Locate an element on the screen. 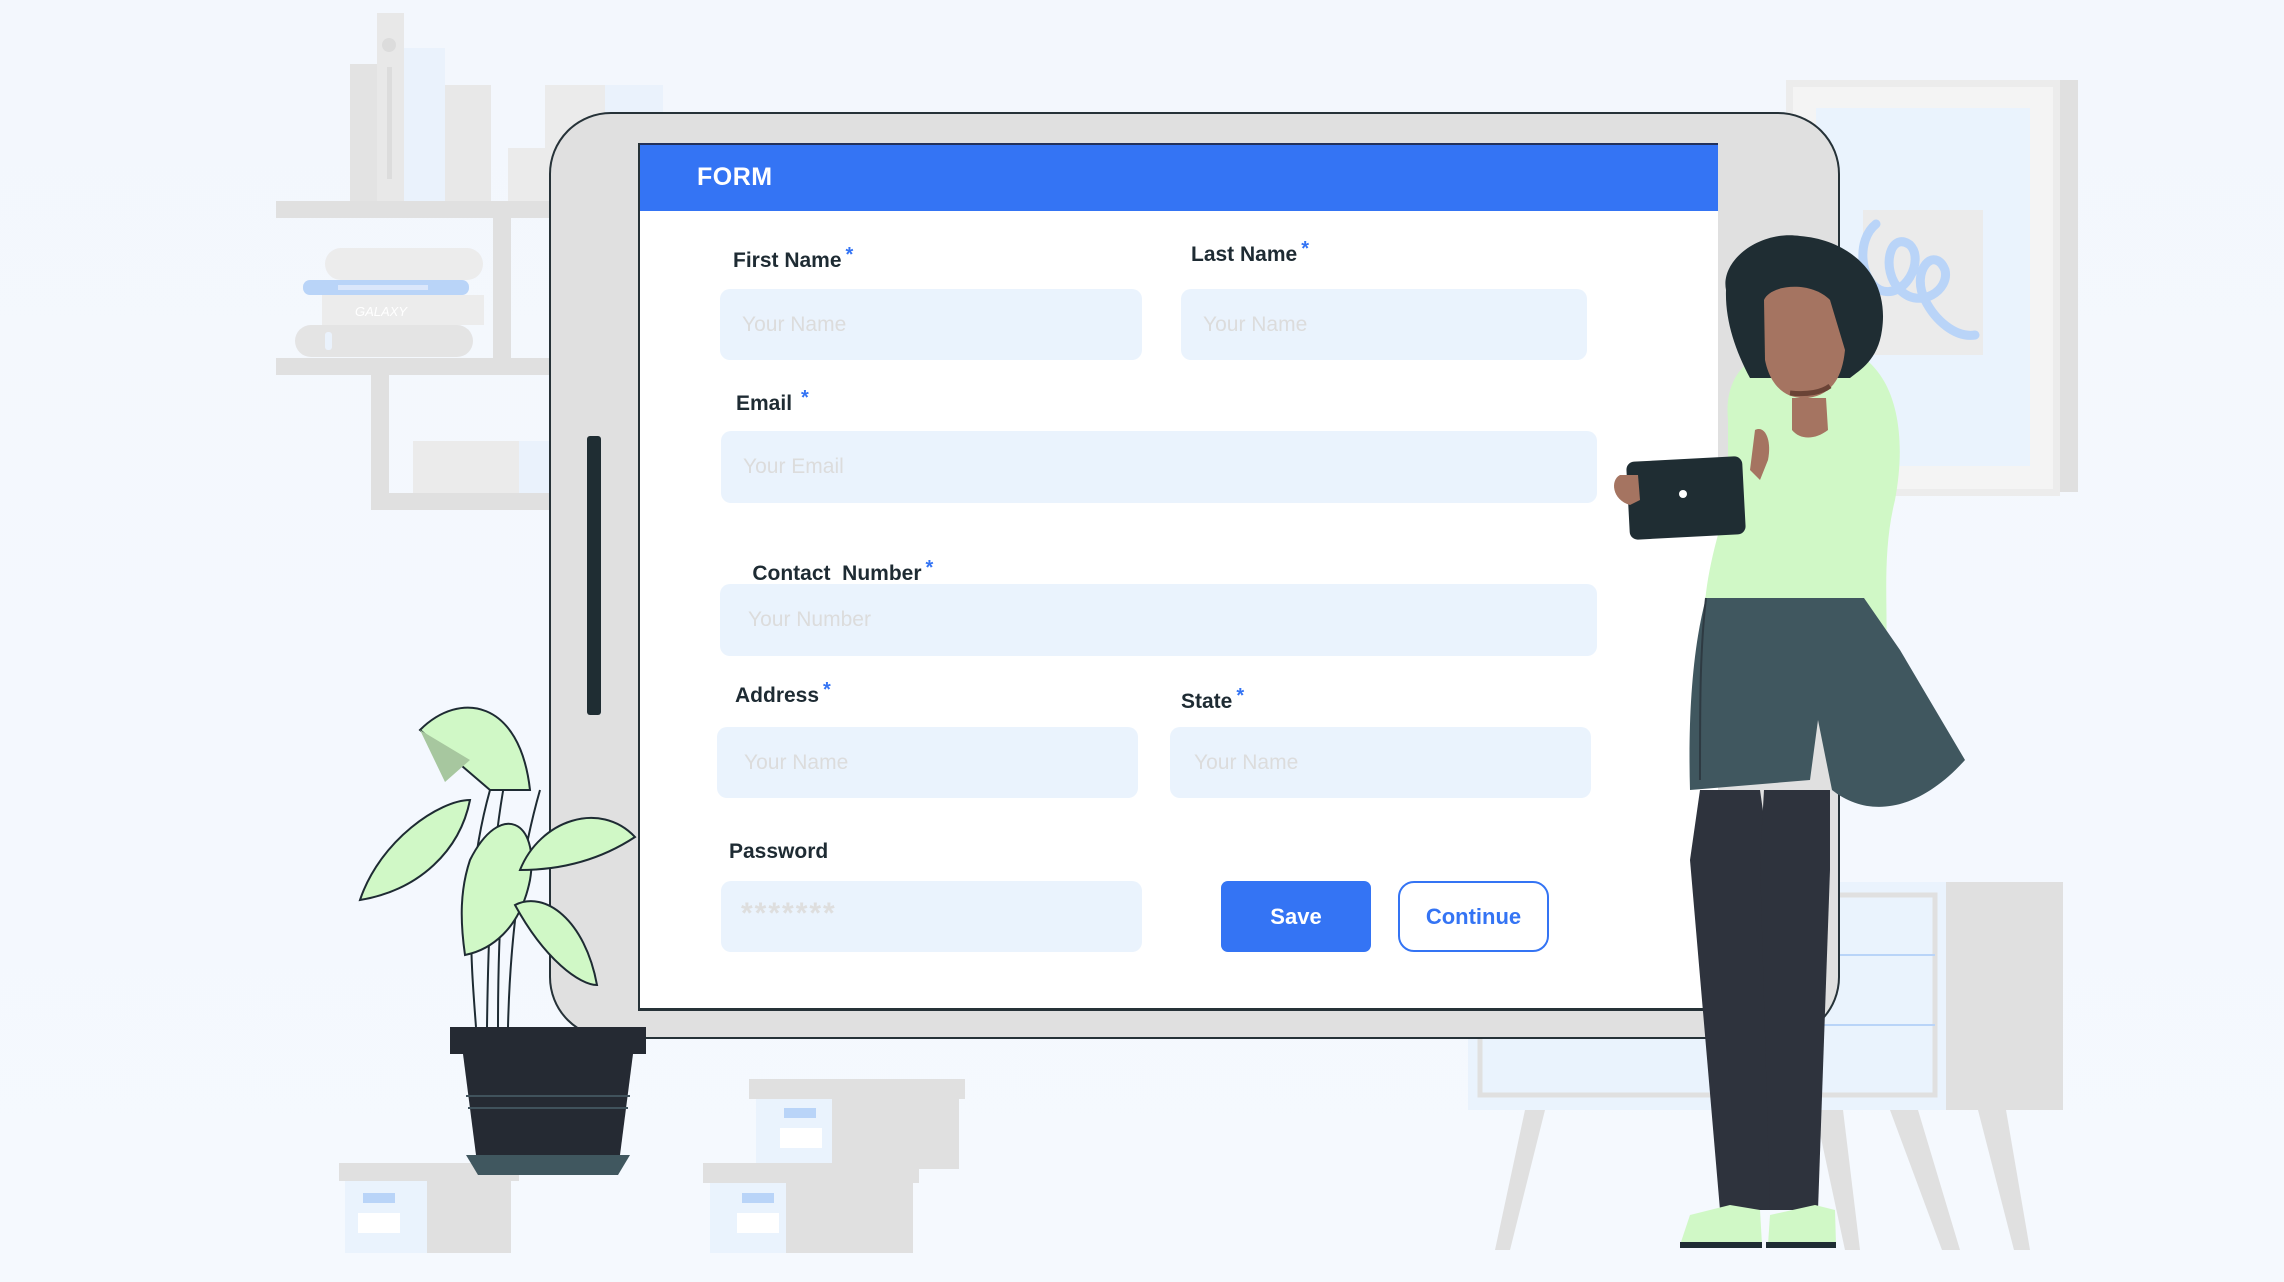 This screenshot has height=1282, width=2284. continue-button: Continue is located at coordinates (1473, 916).